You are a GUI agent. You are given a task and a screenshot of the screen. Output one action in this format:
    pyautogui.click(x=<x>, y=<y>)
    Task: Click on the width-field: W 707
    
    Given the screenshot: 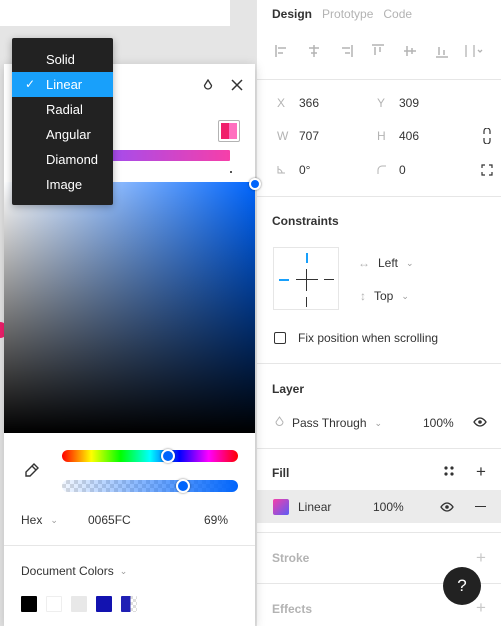 What is the action you would take?
    pyautogui.click(x=298, y=136)
    